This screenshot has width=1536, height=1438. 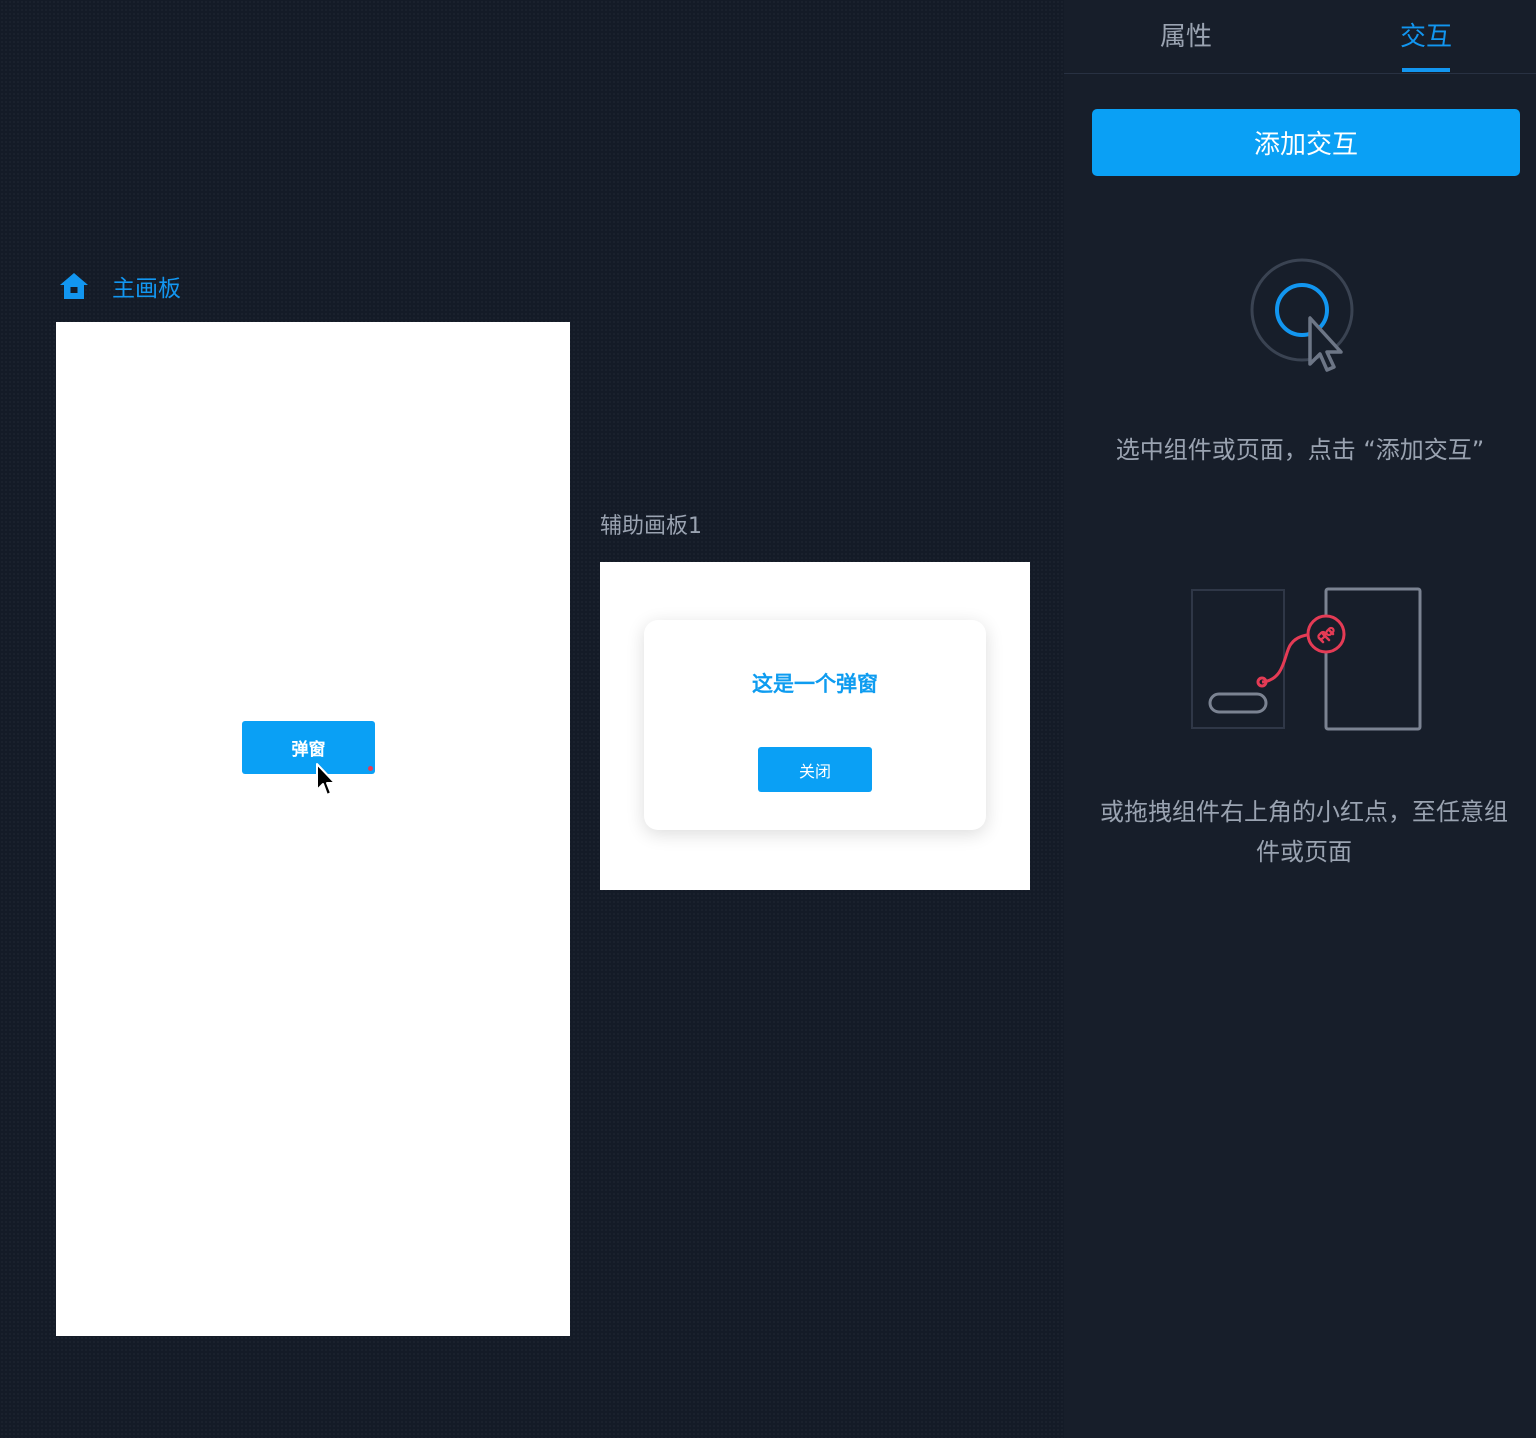 I want to click on aux-board: 这是一个弹窗 关闭, so click(x=815, y=726).